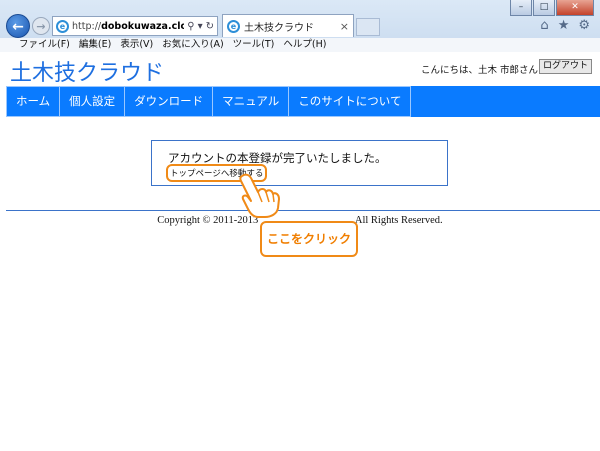 The width and height of the screenshot is (600, 451). What do you see at coordinates (279, 28) in the screenshot?
I see `tab-title: 土木技クラウド` at bounding box center [279, 28].